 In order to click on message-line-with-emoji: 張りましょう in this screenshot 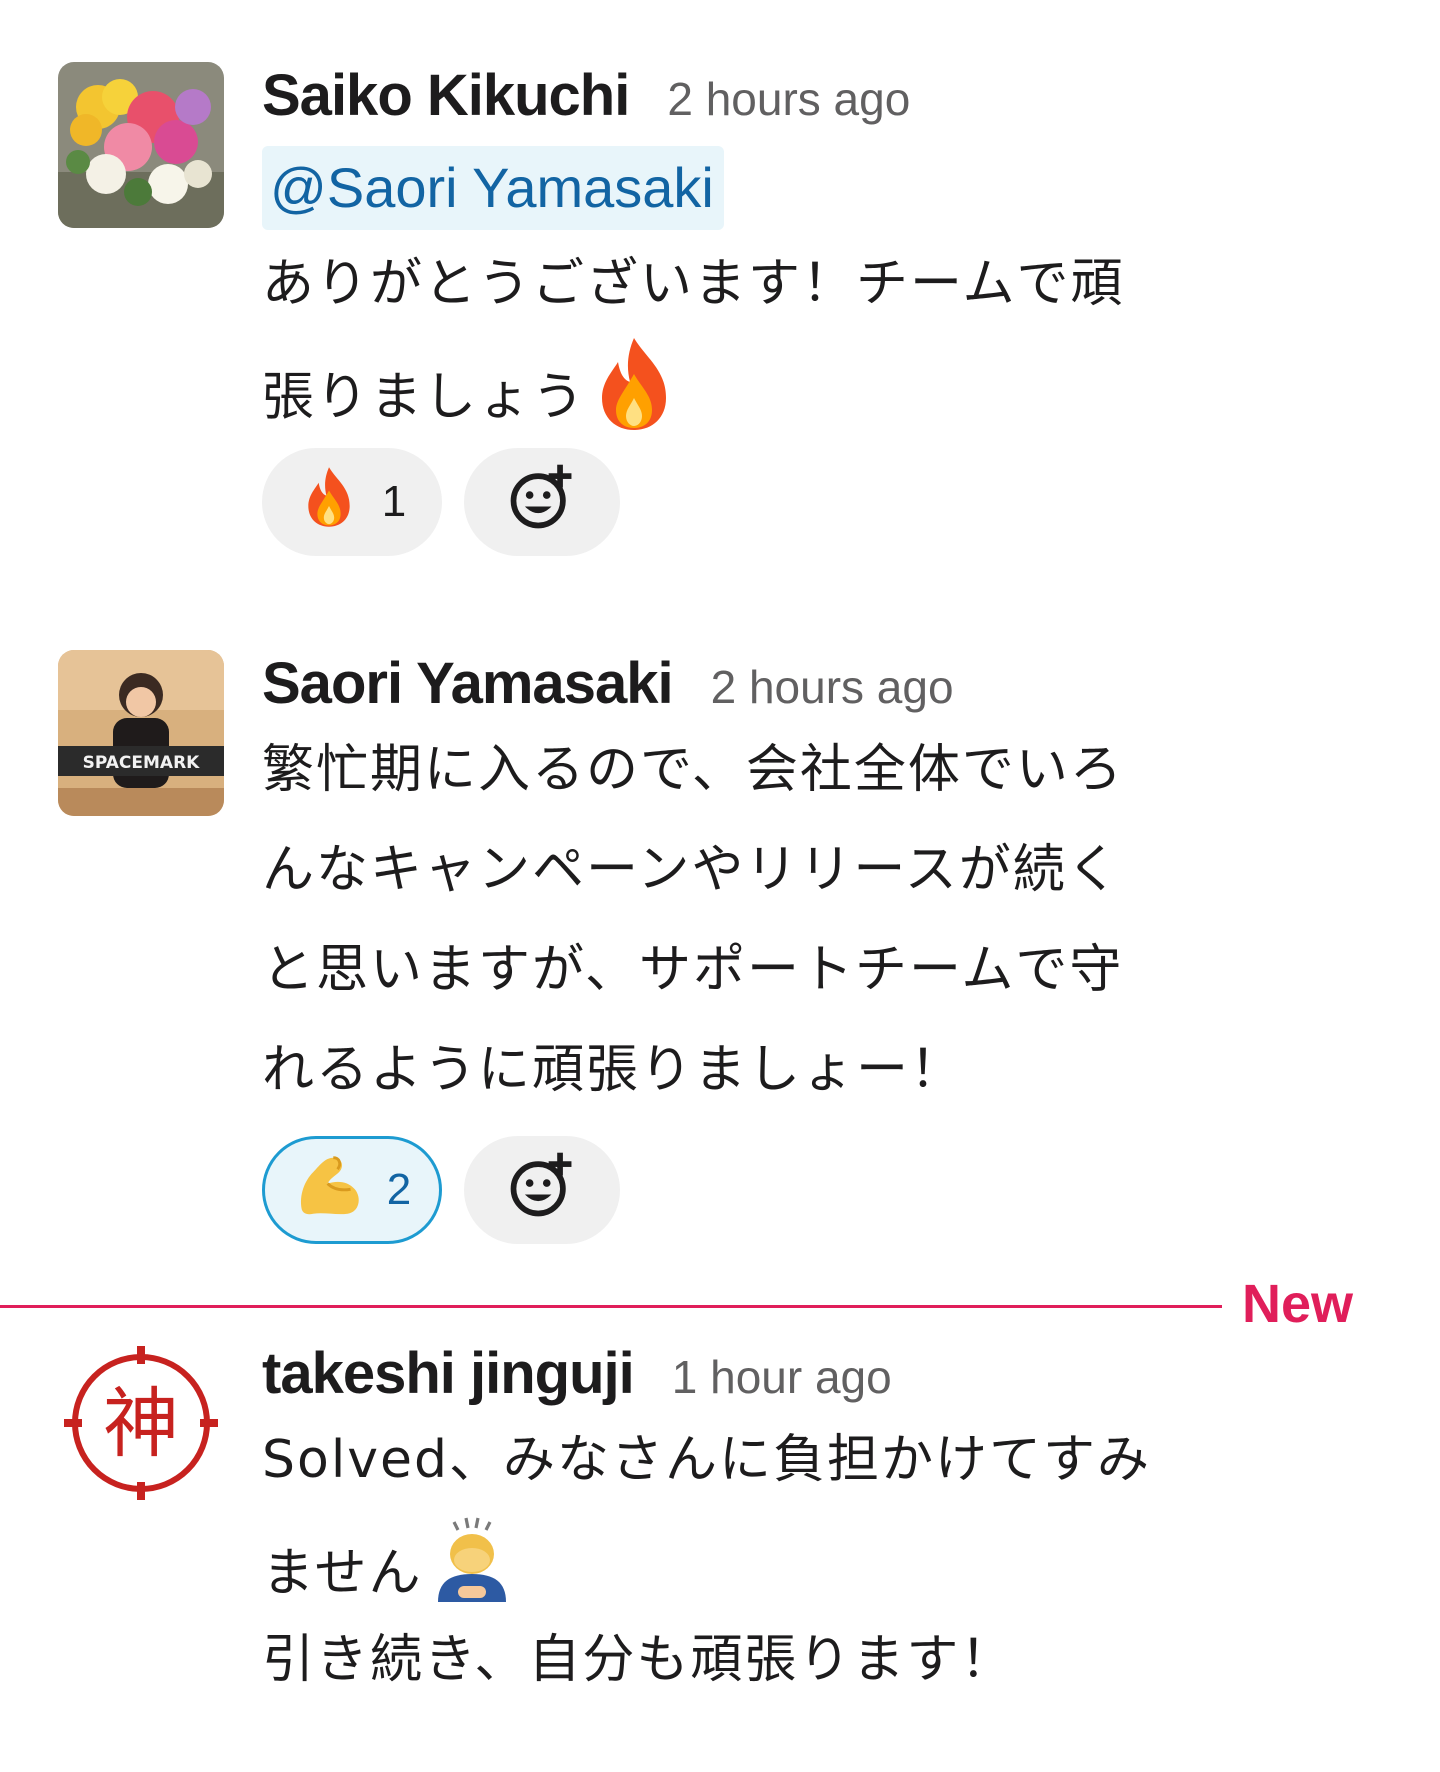, I will do `click(817, 384)`.